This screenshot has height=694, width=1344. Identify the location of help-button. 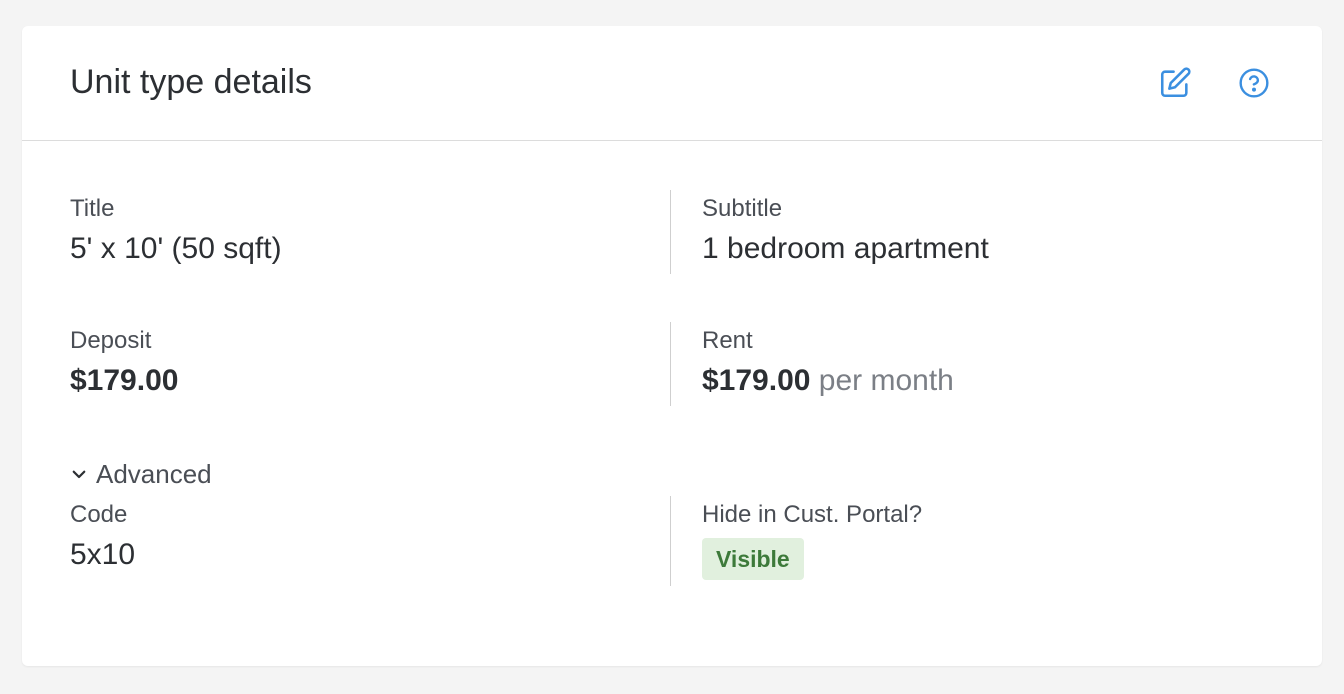
(1254, 83).